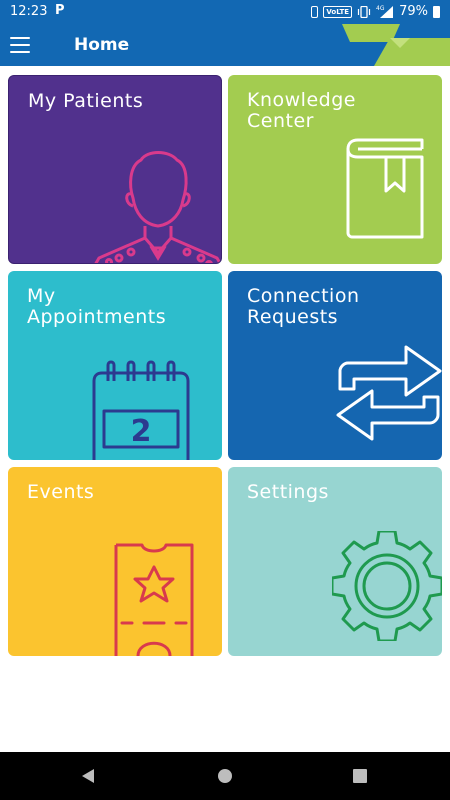 Image resolution: width=450 pixels, height=800 pixels. I want to click on back-icon, so click(88, 776).